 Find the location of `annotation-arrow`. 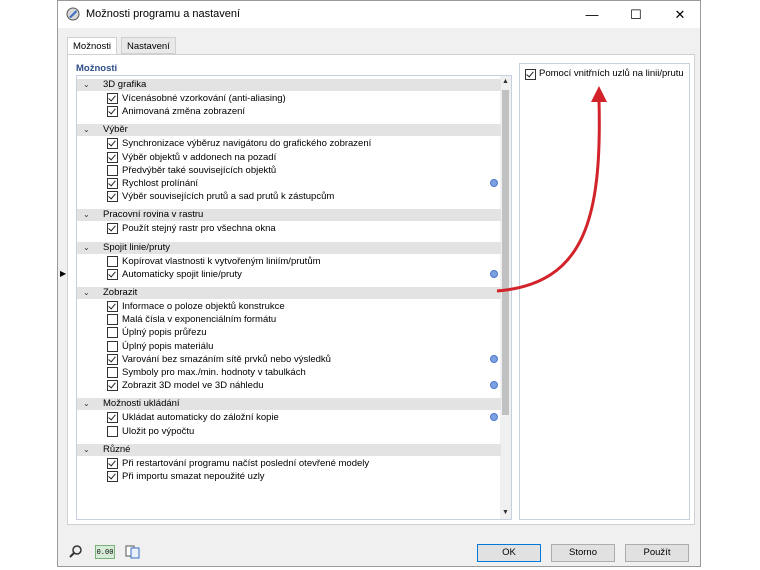

annotation-arrow is located at coordinates (551, 189).